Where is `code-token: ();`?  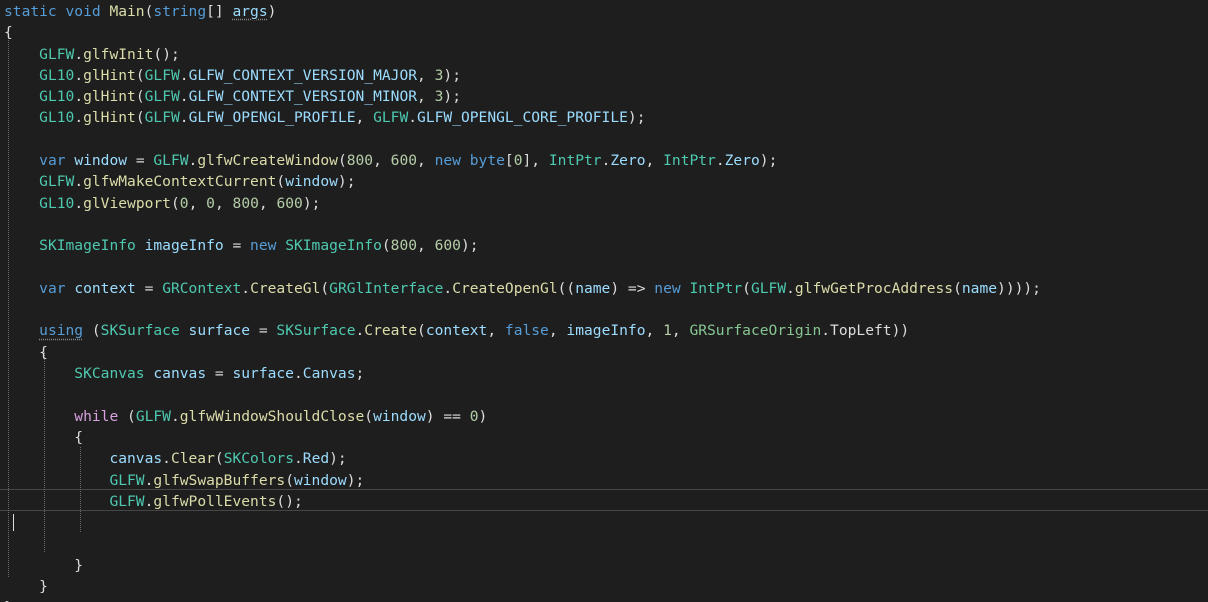
code-token: (); is located at coordinates (166, 54).